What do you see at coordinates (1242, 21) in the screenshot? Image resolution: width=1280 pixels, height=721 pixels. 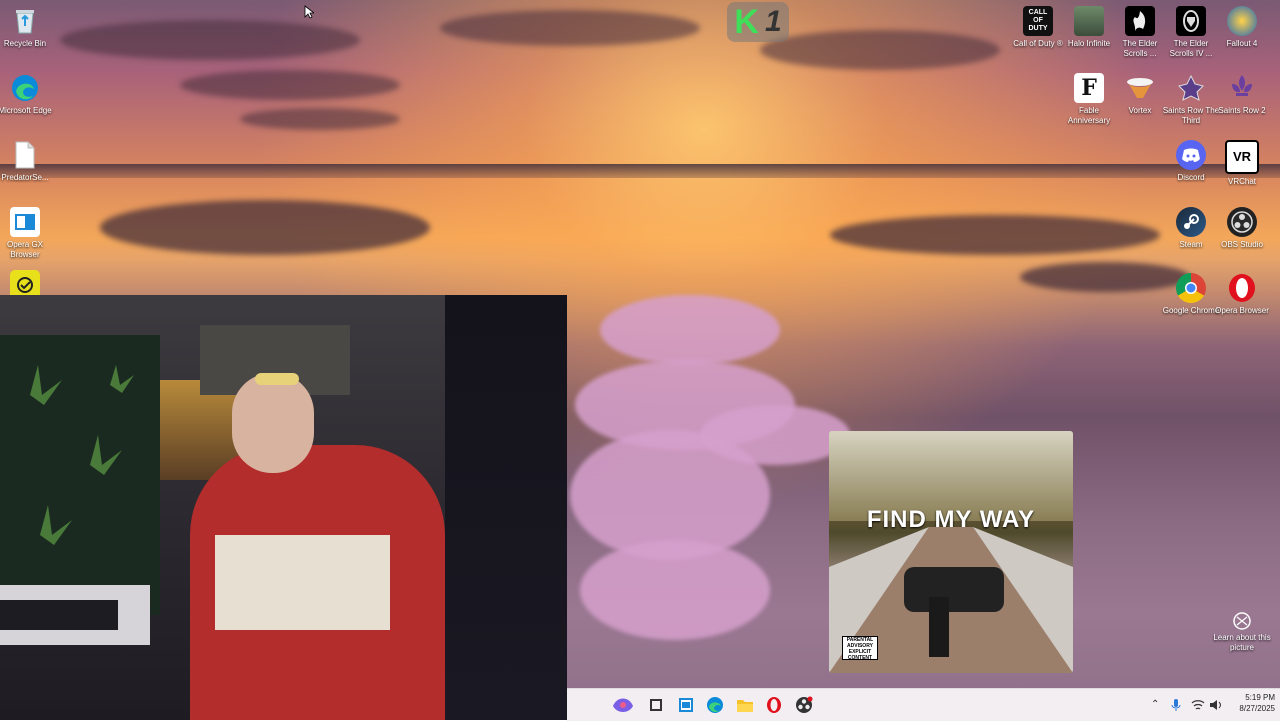 I see `vault-boy-icon` at bounding box center [1242, 21].